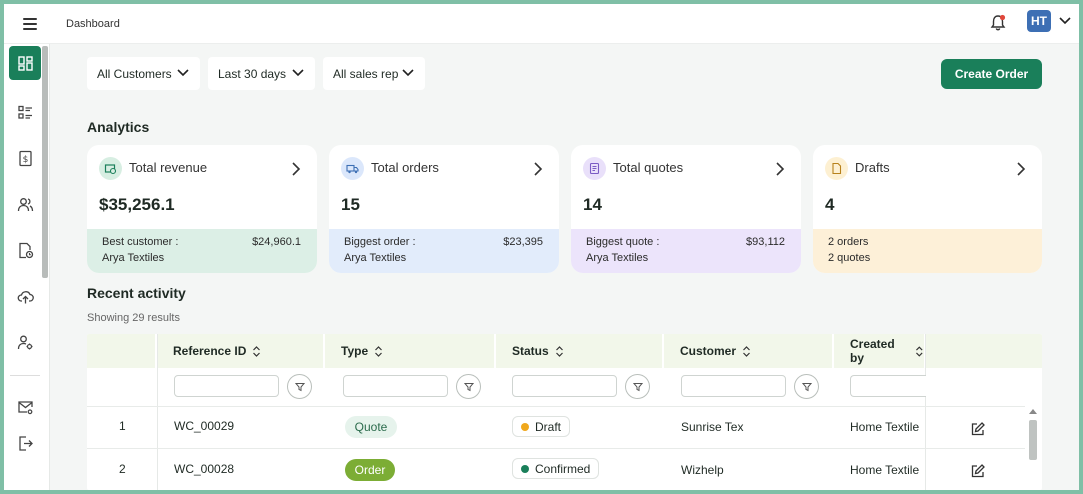 Image resolution: width=1083 pixels, height=494 pixels. What do you see at coordinates (712, 427) in the screenshot?
I see `customer-cell: Sunrise Tex` at bounding box center [712, 427].